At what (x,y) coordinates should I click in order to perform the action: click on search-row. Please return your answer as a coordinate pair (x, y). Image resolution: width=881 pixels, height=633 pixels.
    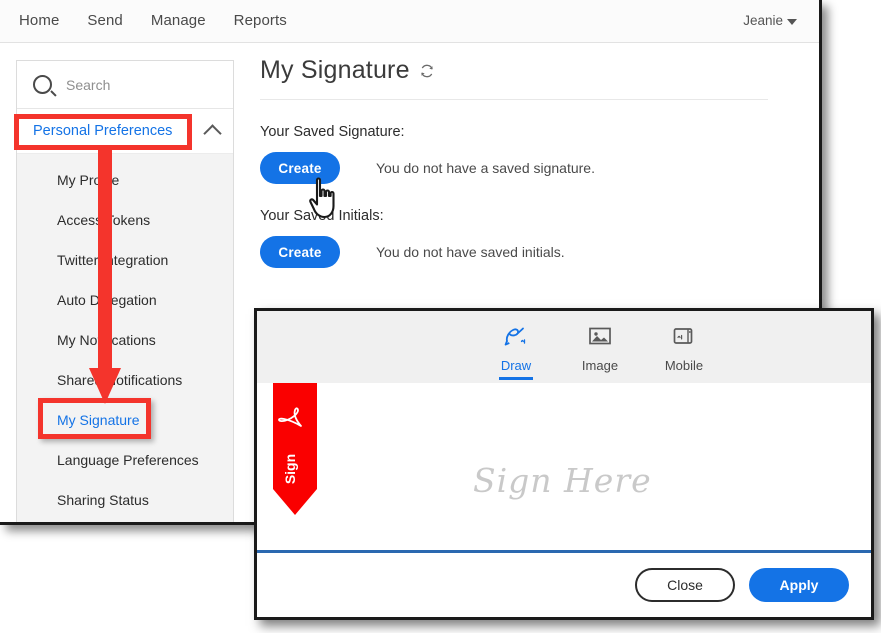
    Looking at the image, I should click on (125, 85).